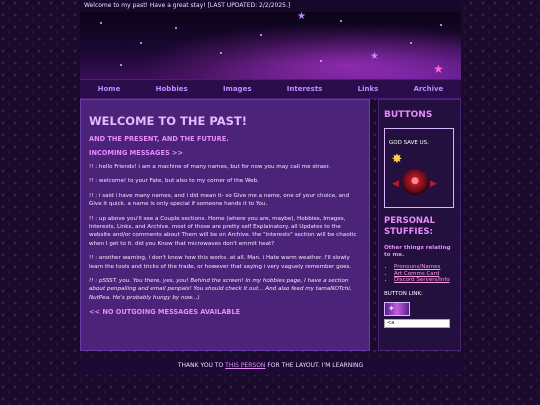  I want to click on page-title: WELCOME TO THE PAST!, so click(168, 121).